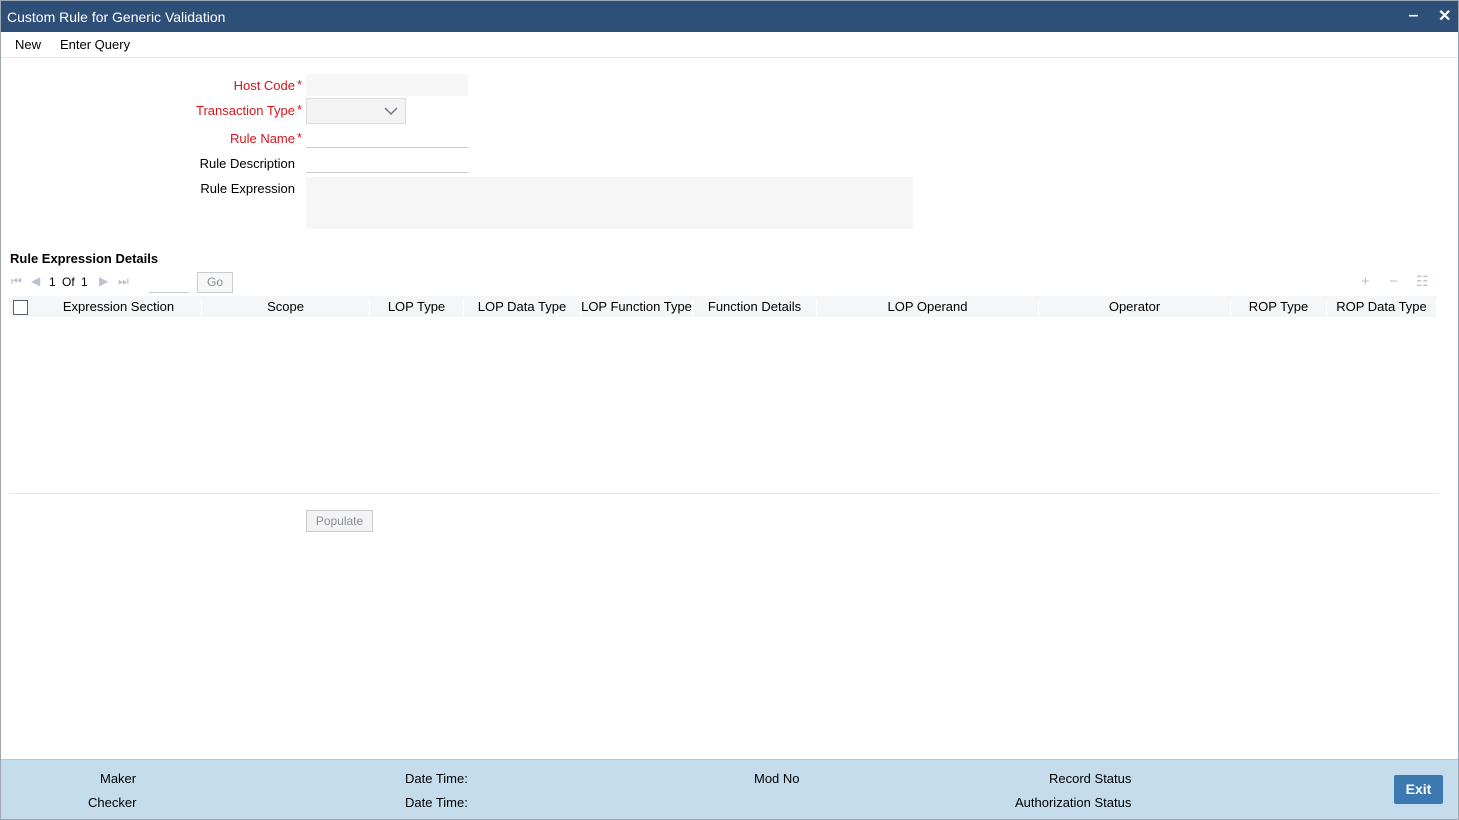 The width and height of the screenshot is (1459, 820). Describe the element at coordinates (247, 188) in the screenshot. I see `rule-expression-label: Rule Expression` at that location.